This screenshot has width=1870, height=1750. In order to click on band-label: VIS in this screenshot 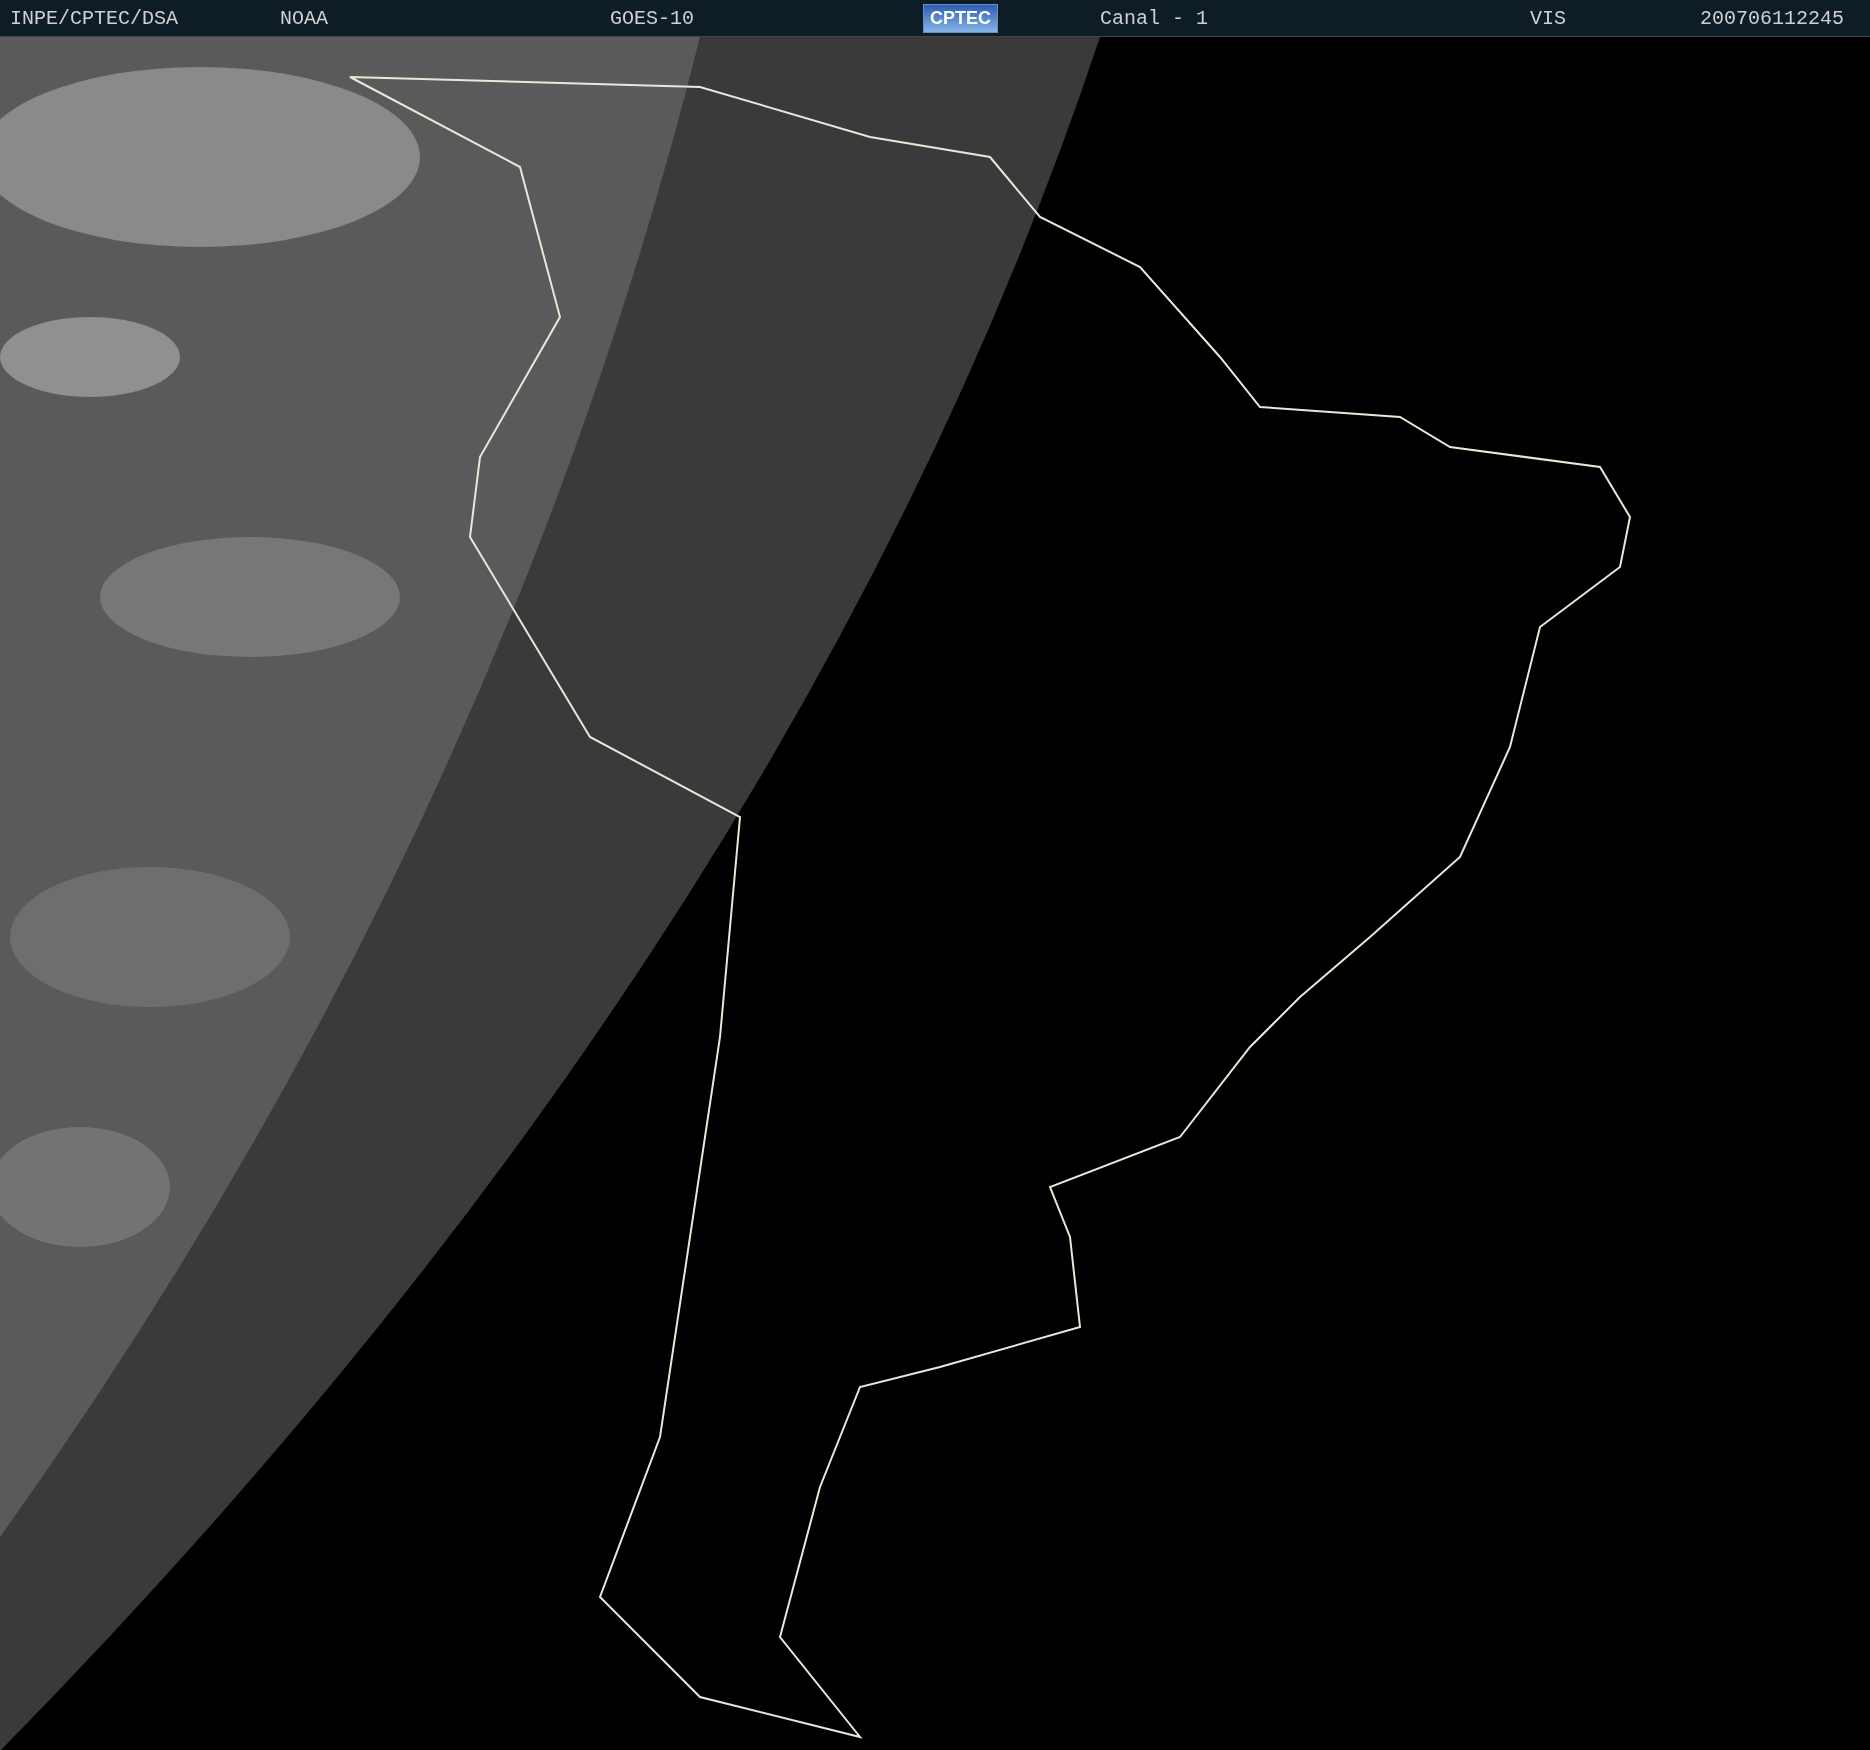, I will do `click(1548, 18)`.